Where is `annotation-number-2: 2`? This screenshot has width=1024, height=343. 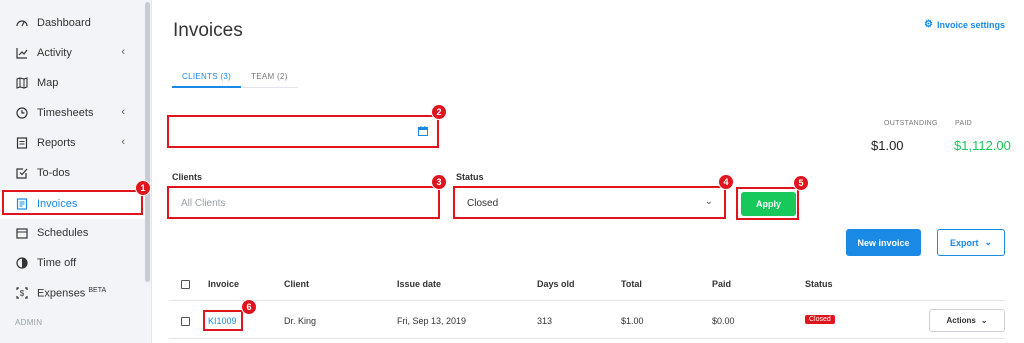 annotation-number-2: 2 is located at coordinates (439, 112).